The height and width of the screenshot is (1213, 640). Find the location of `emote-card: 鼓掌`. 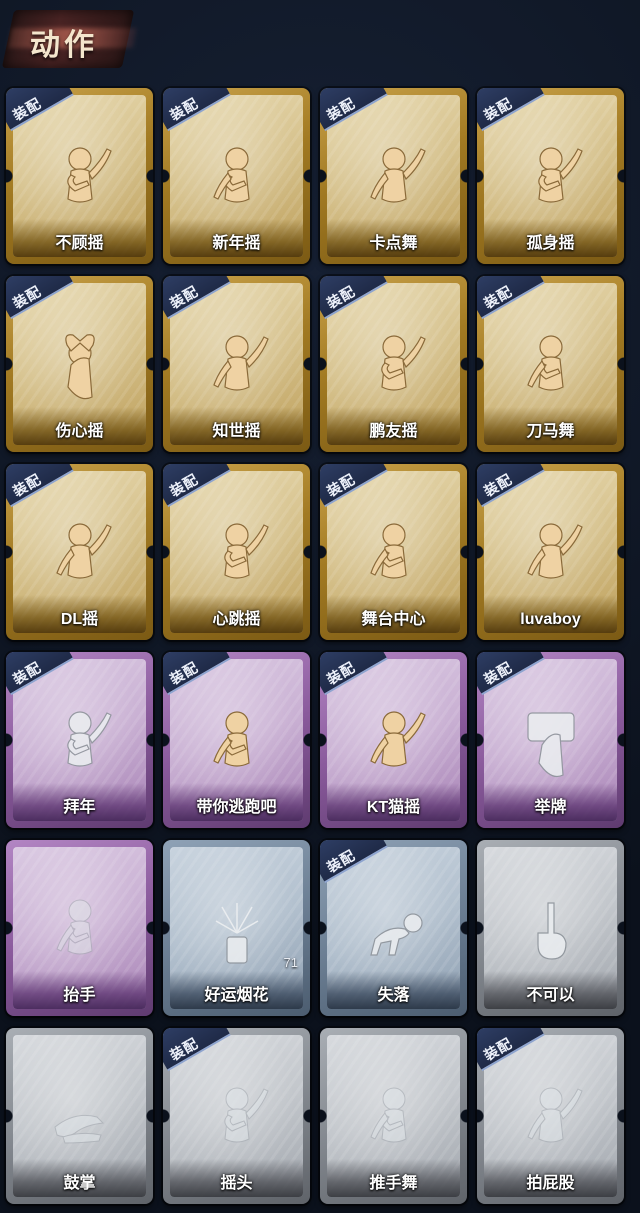

emote-card: 鼓掌 is located at coordinates (79, 1116).